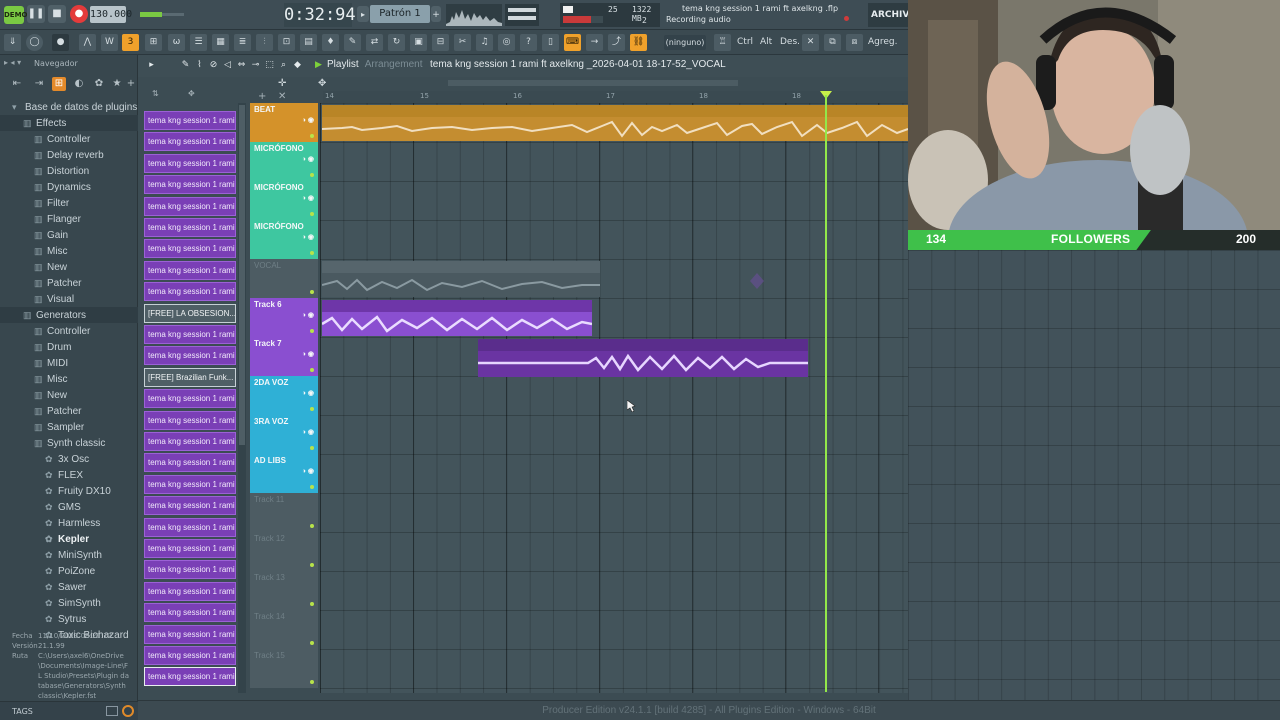 This screenshot has height=720, width=1280. What do you see at coordinates (69, 171) in the screenshot?
I see `browser-item: ▥ Distortion` at bounding box center [69, 171].